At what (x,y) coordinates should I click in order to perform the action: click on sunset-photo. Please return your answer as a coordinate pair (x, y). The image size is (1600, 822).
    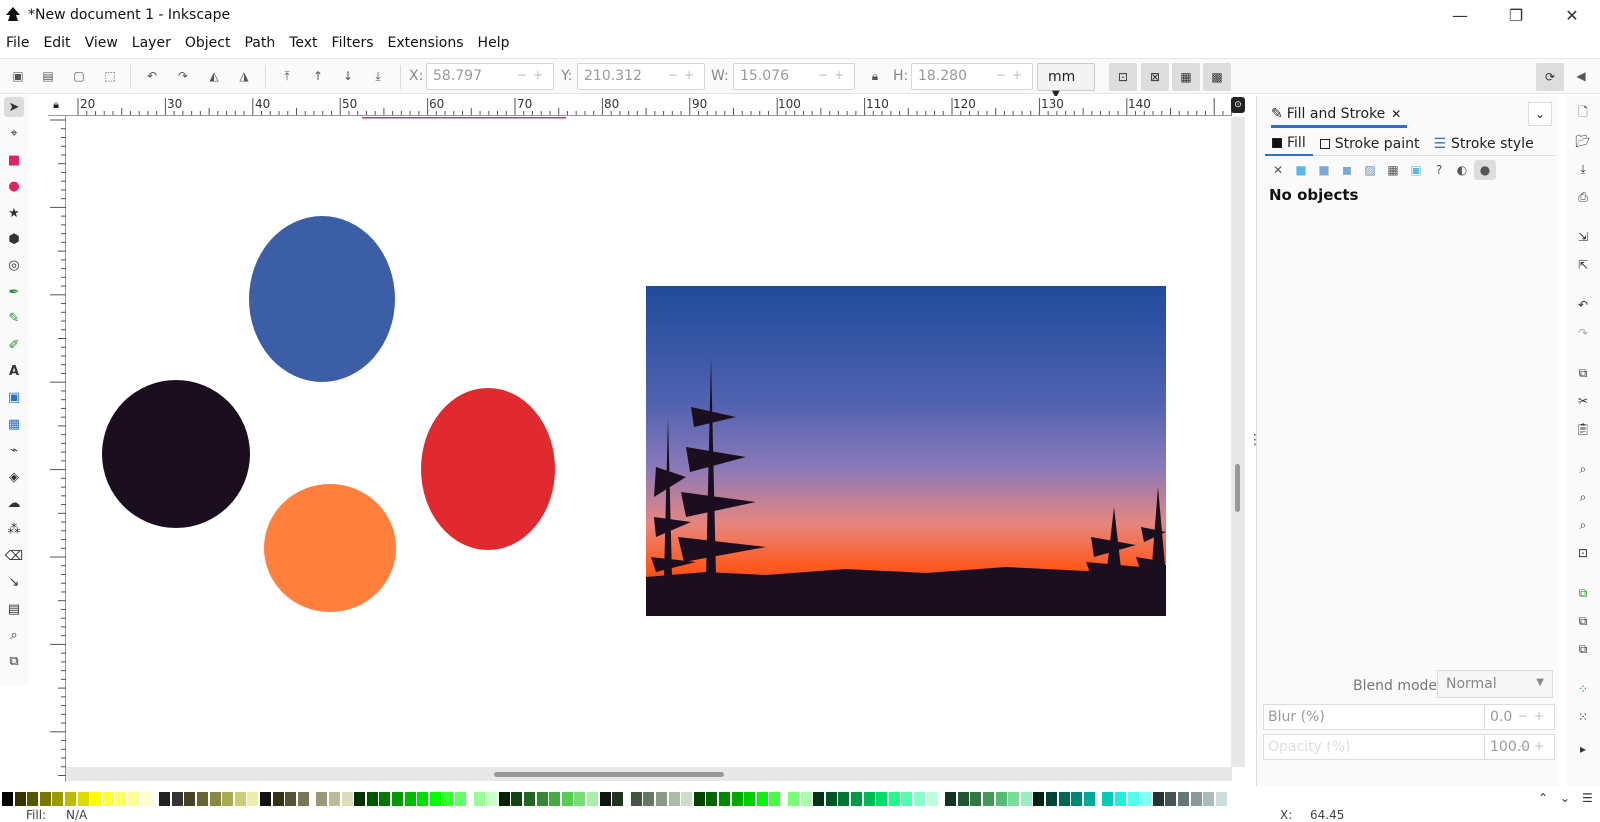
    Looking at the image, I should click on (906, 451).